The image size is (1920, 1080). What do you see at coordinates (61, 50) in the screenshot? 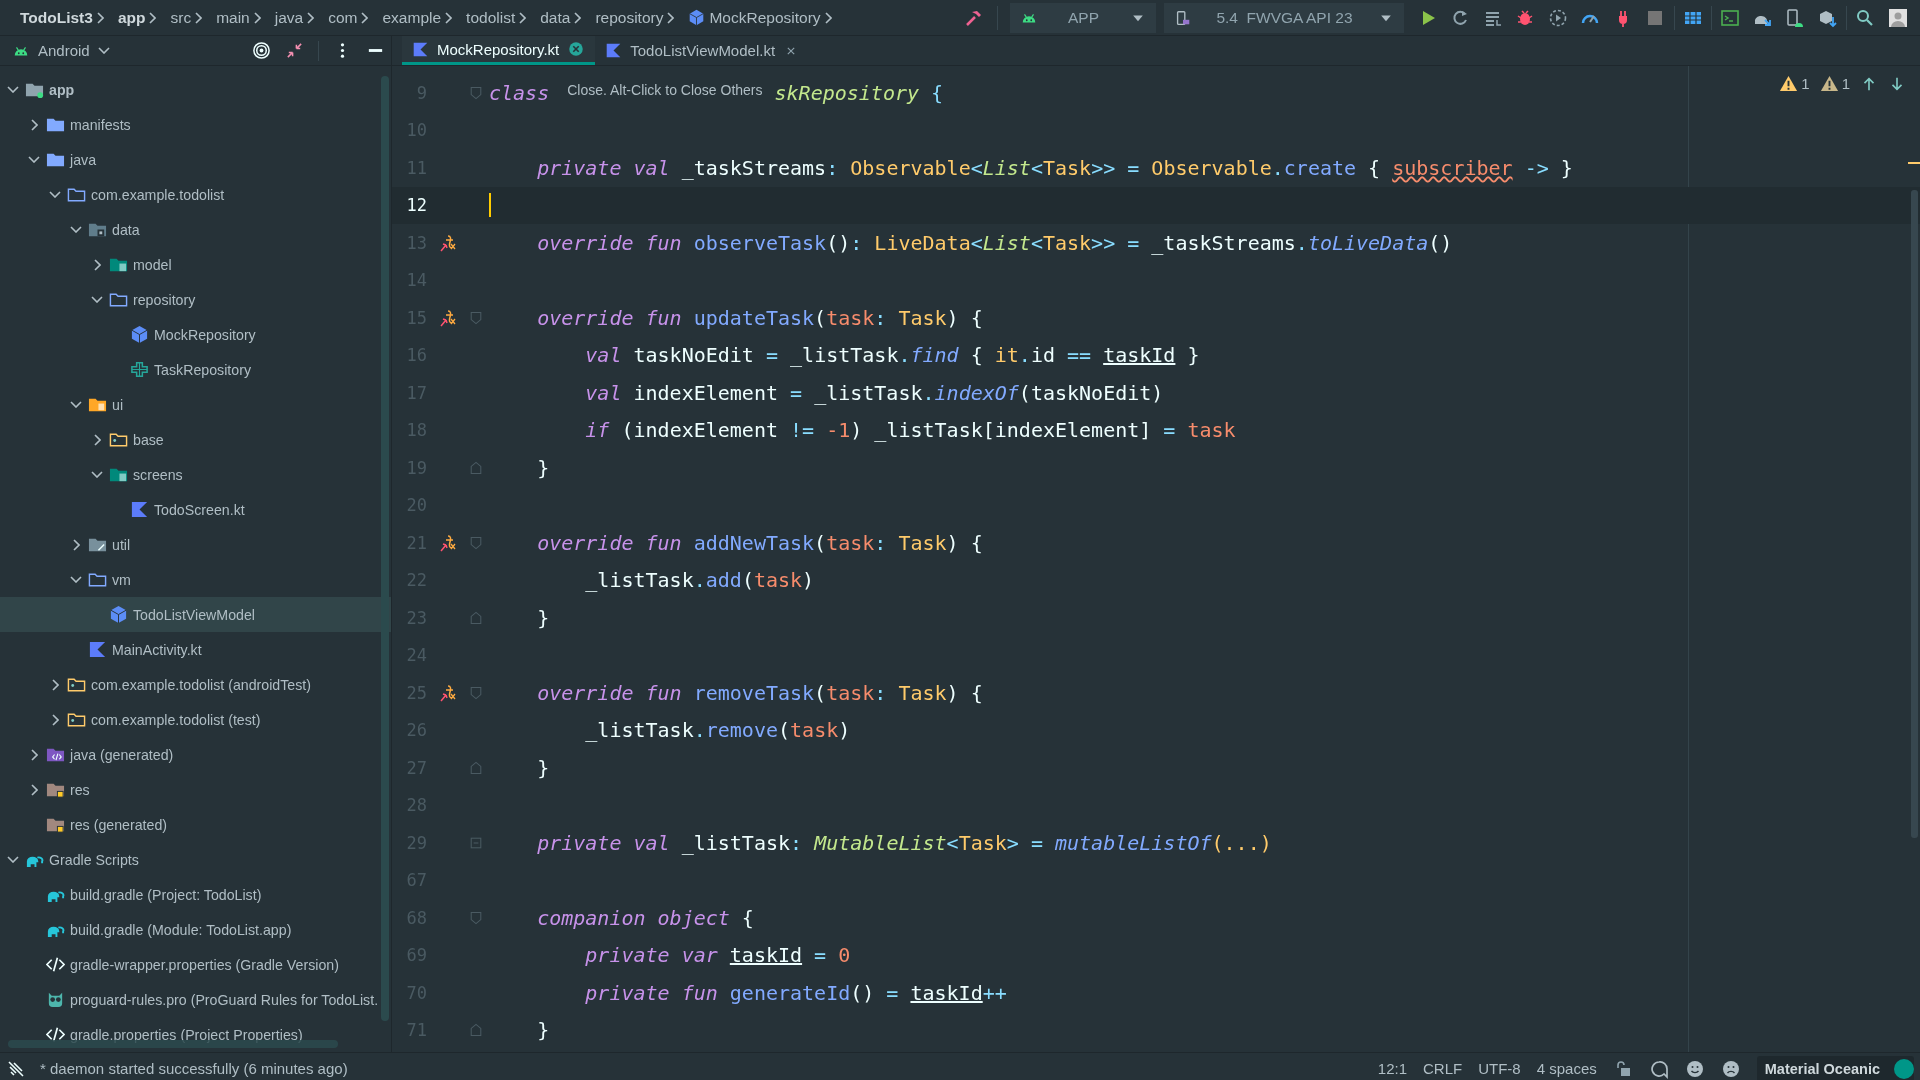
I see `project-view-dropdown: Android` at bounding box center [61, 50].